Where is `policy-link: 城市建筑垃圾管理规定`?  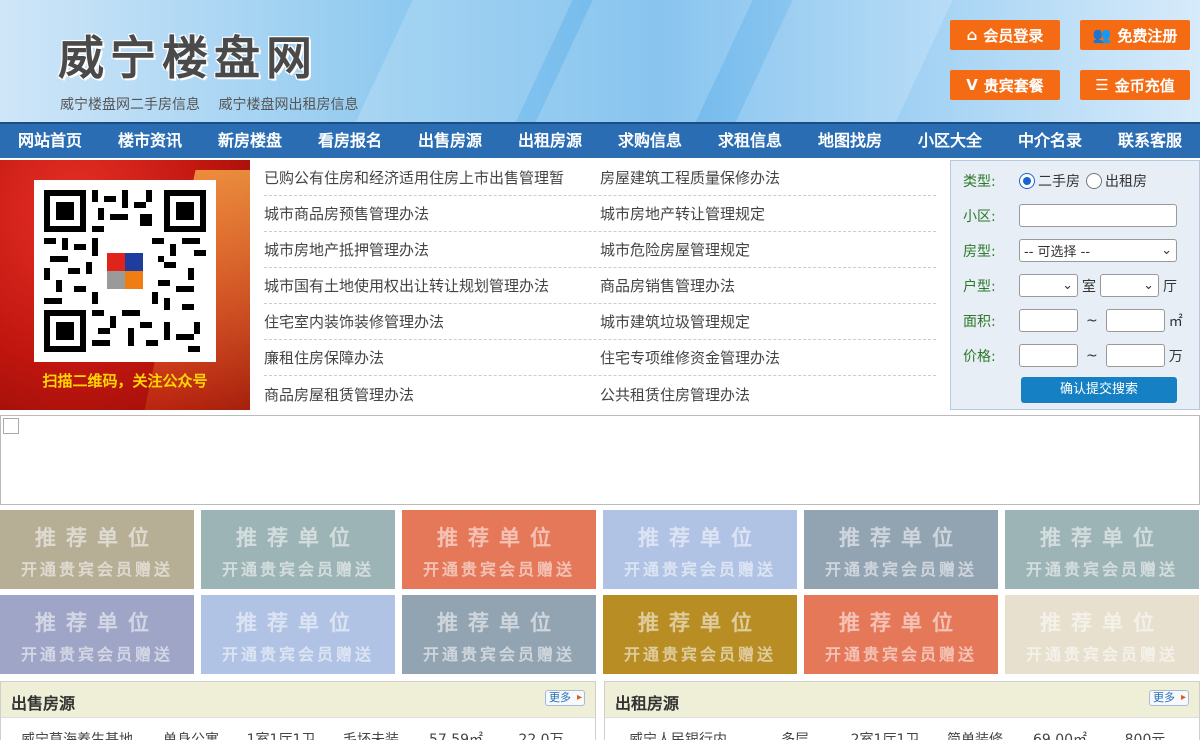 policy-link: 城市建筑垃圾管理规定 is located at coordinates (768, 321).